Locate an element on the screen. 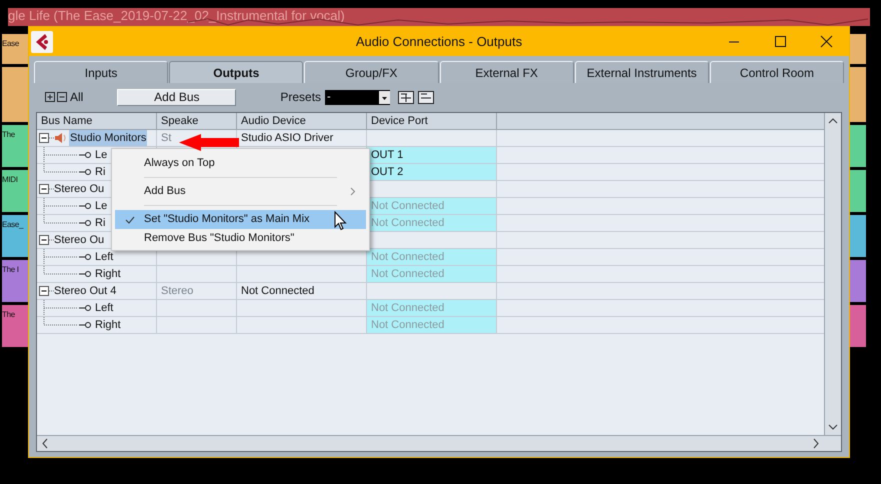  presets-dropdown: - is located at coordinates (357, 97).